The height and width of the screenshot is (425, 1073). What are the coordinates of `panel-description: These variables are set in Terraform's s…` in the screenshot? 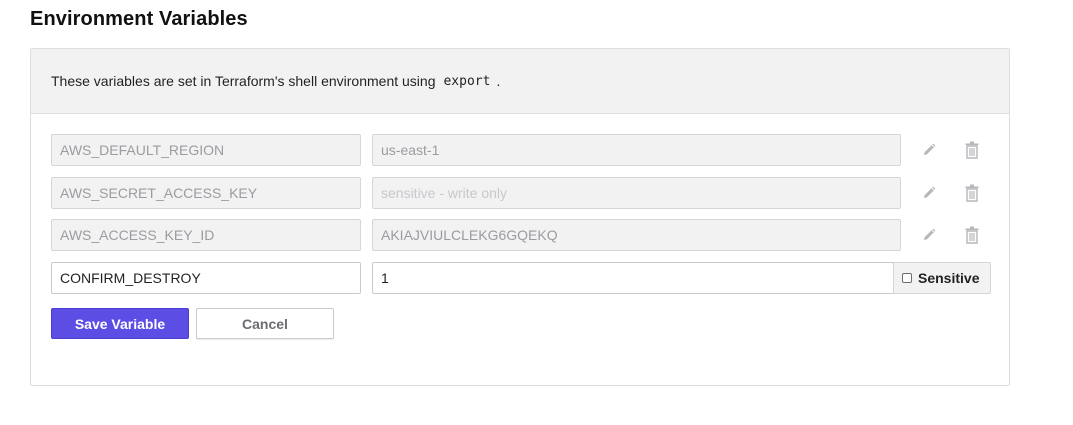 It's located at (520, 81).